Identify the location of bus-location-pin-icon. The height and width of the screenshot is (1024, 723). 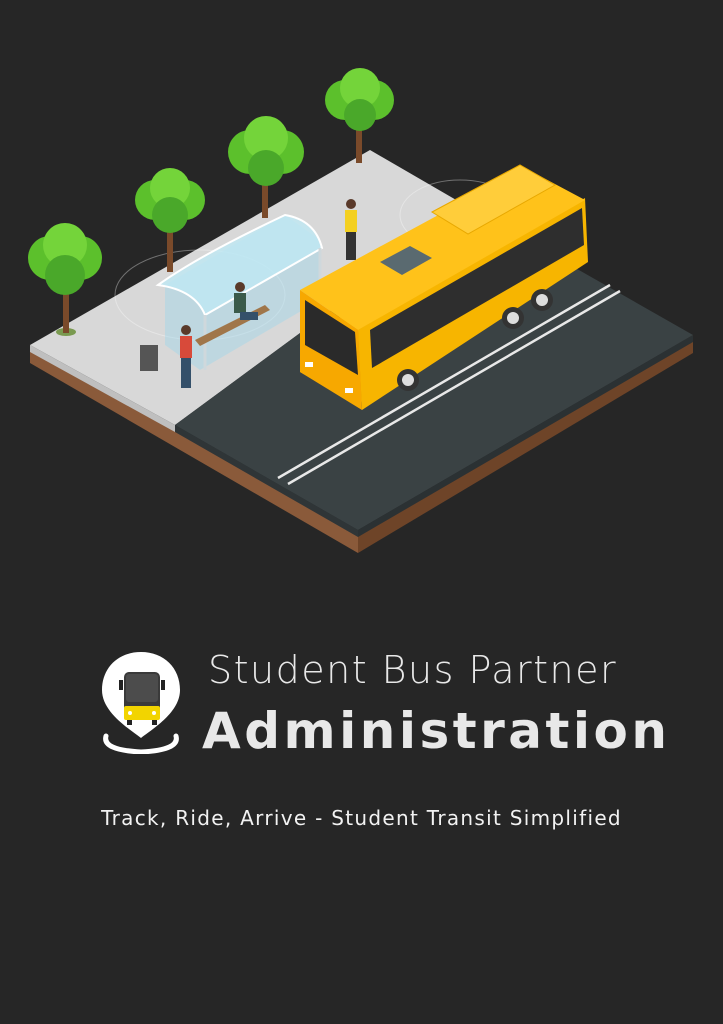
(141, 703).